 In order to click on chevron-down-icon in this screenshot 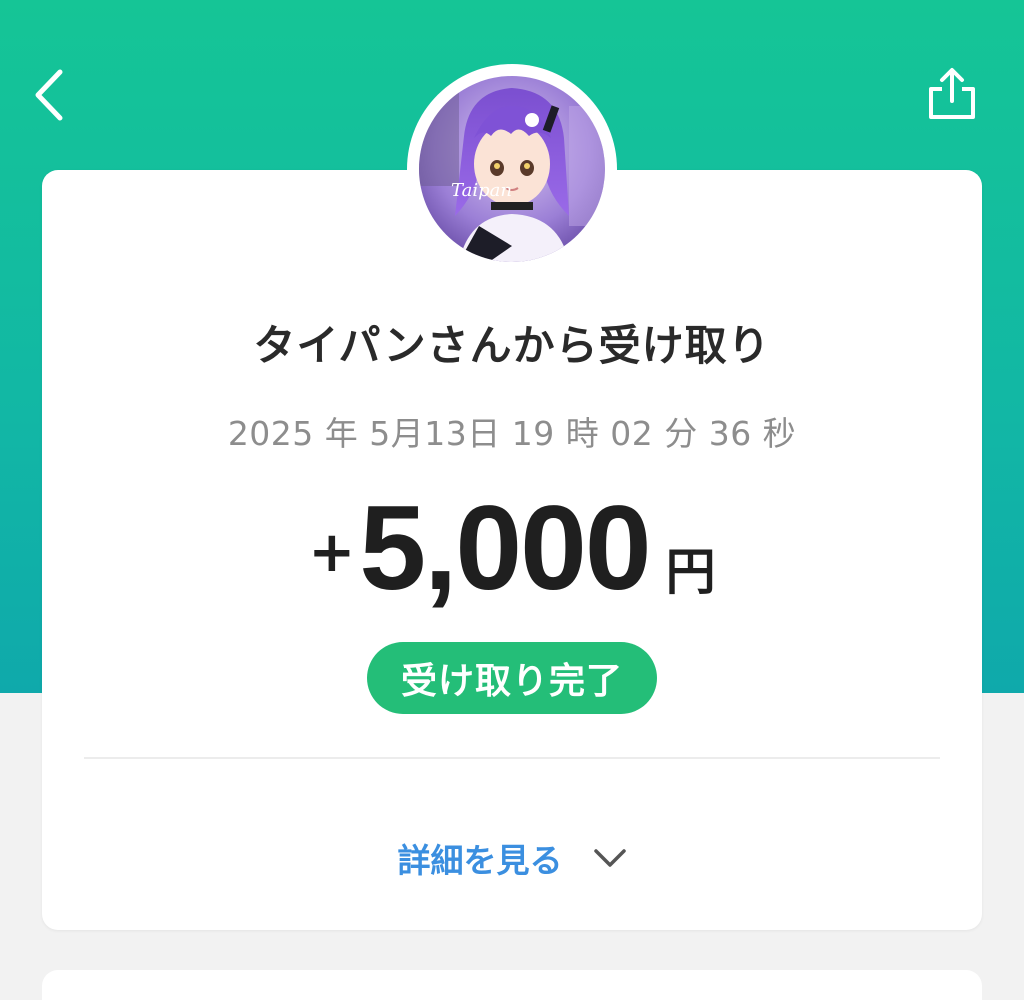, I will do `click(609, 858)`.